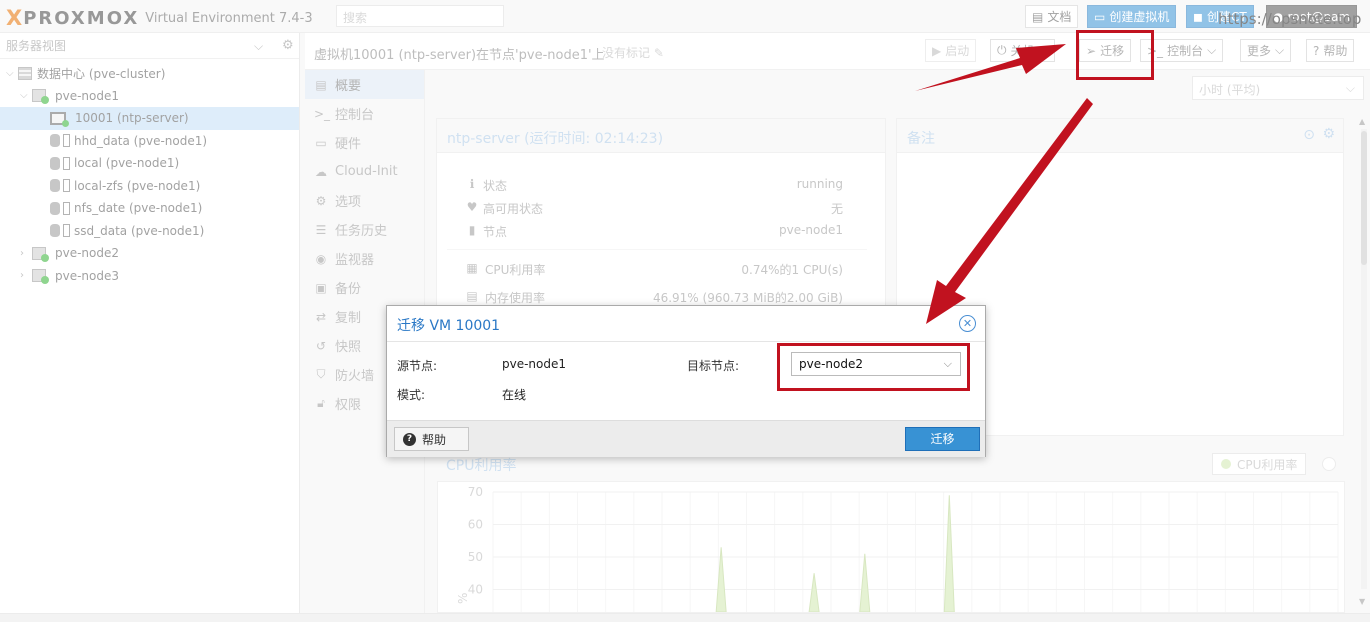  I want to click on arrow-to-migrate, so click(990, 67).